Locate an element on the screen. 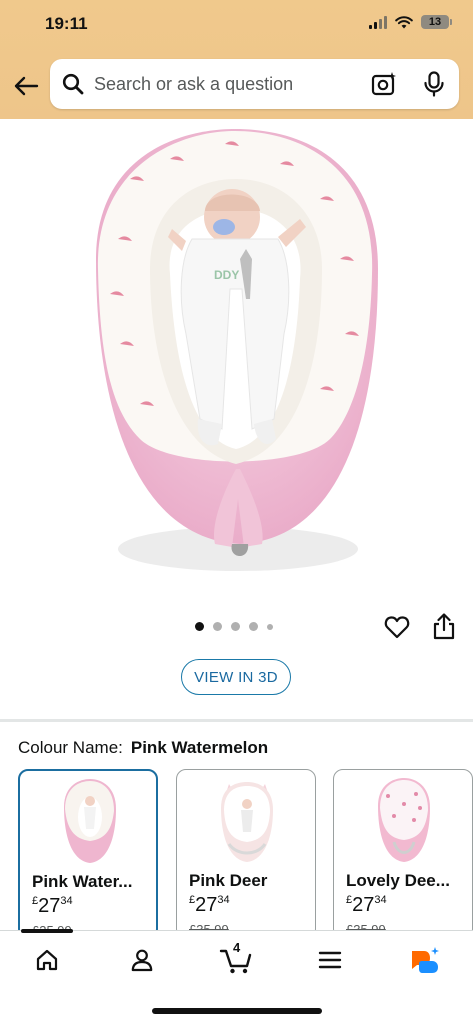 The image size is (473, 1024). status-icons: 13 is located at coordinates (410, 22).